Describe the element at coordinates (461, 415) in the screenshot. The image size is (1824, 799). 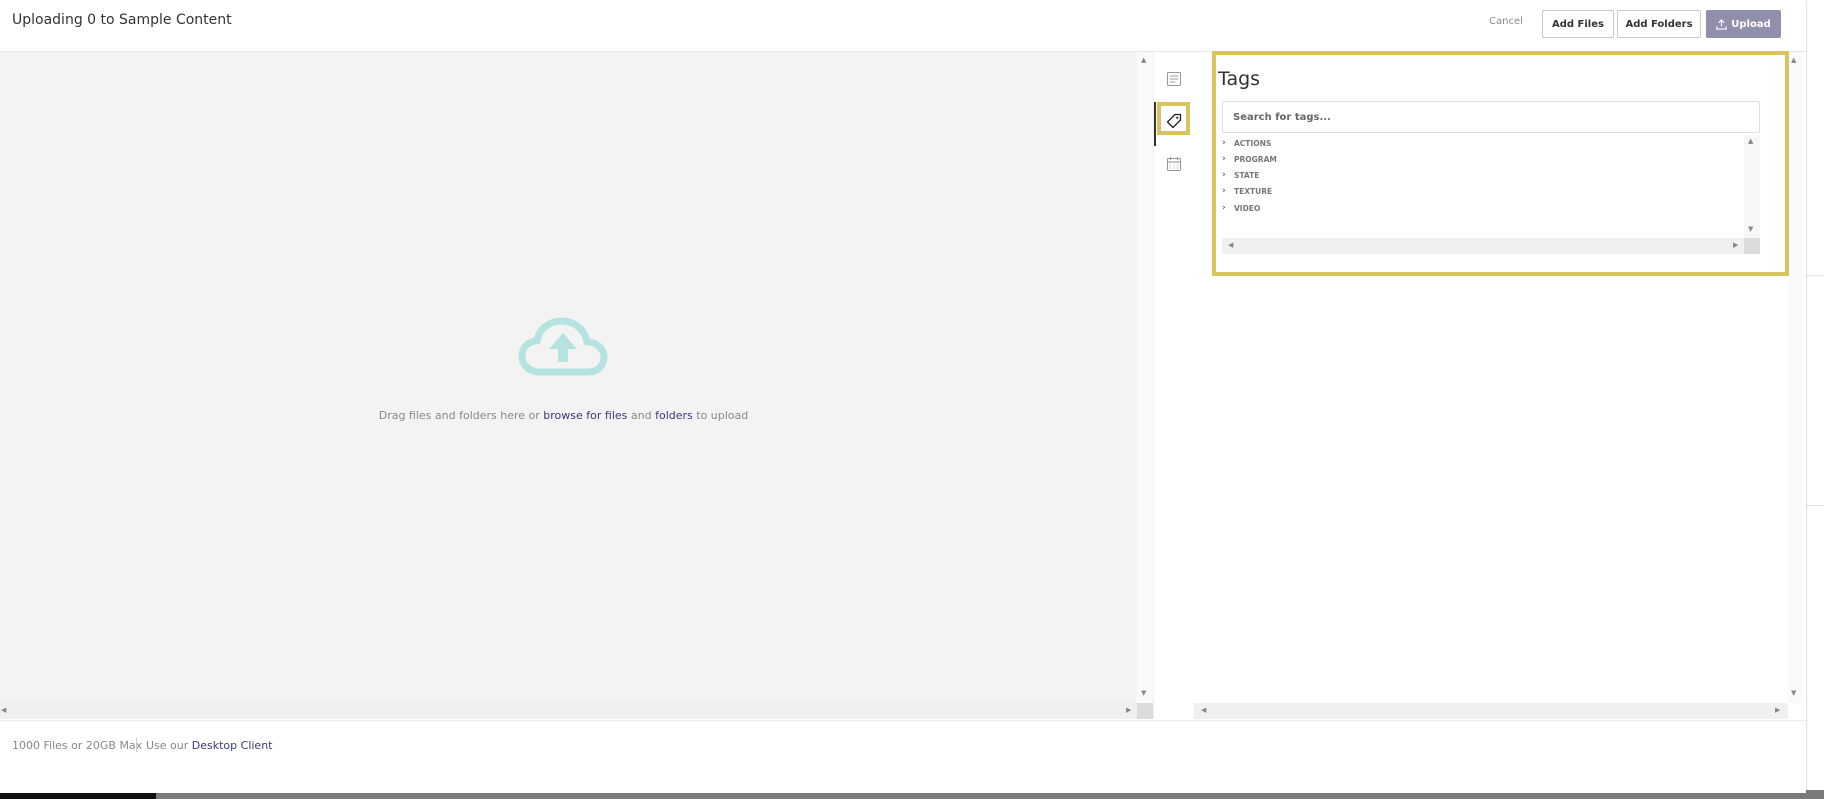
I see `drop-text-before: Drag files and folders here or` at that location.